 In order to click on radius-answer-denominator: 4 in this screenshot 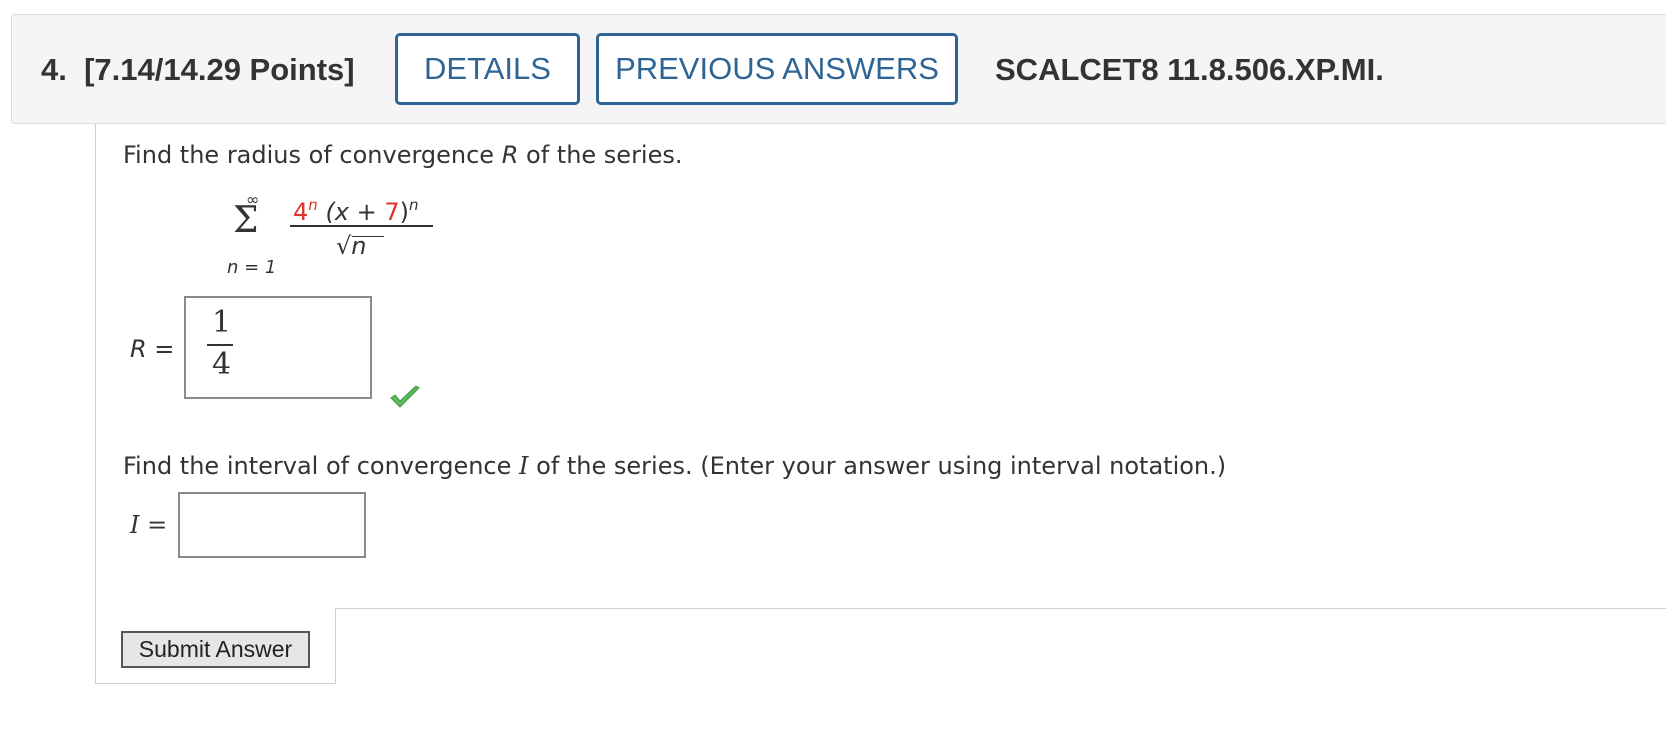, I will do `click(222, 364)`.